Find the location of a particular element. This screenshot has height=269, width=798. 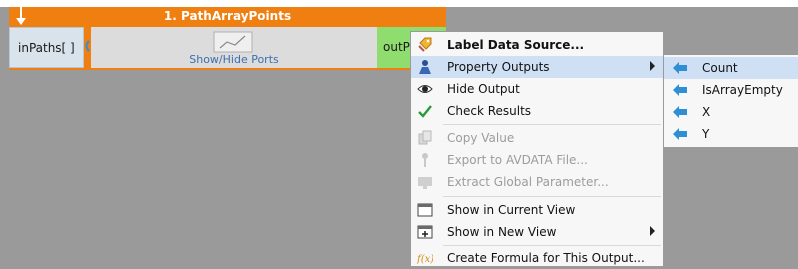

ports-graph-icon is located at coordinates (233, 42).